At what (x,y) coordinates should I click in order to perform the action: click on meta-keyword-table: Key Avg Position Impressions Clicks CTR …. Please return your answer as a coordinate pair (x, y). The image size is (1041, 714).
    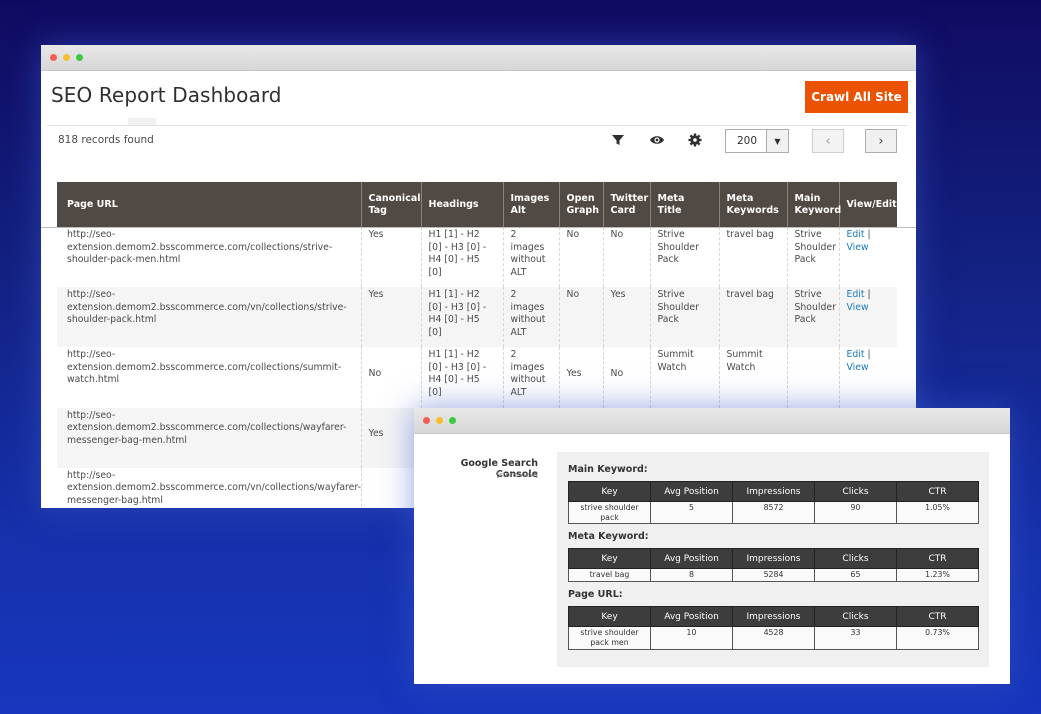
    Looking at the image, I should click on (773, 565).